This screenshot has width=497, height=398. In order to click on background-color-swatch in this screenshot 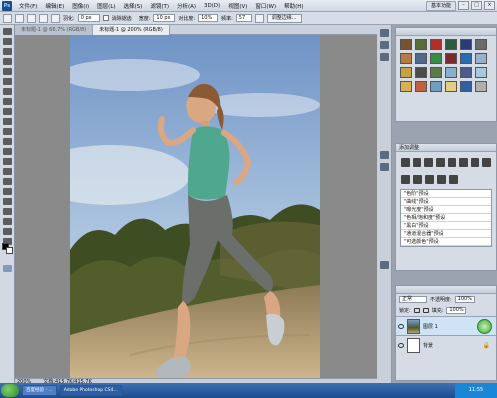, I will do `click(9, 250)`.